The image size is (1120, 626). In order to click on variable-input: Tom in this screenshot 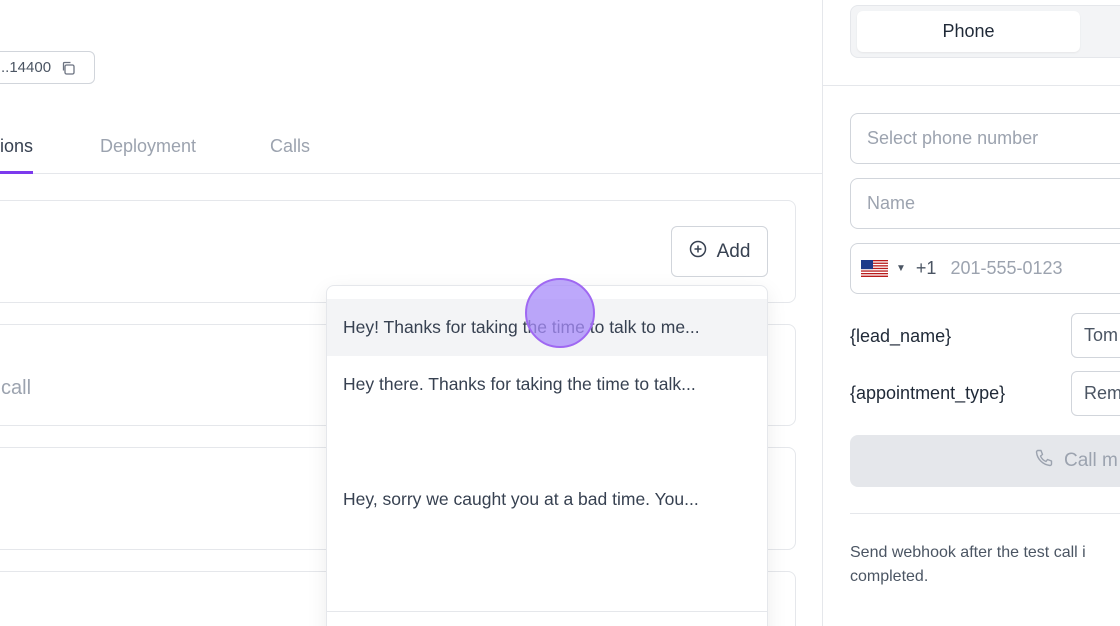, I will do `click(1095, 335)`.